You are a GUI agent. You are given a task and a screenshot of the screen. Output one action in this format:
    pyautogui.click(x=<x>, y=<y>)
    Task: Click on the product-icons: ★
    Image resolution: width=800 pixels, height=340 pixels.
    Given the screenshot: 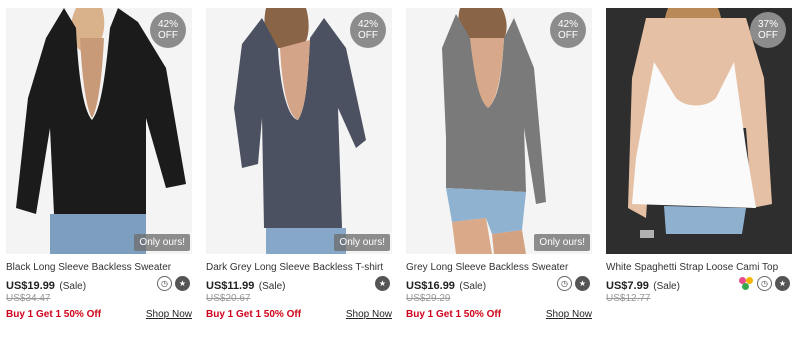 What is the action you would take?
    pyautogui.click(x=382, y=283)
    